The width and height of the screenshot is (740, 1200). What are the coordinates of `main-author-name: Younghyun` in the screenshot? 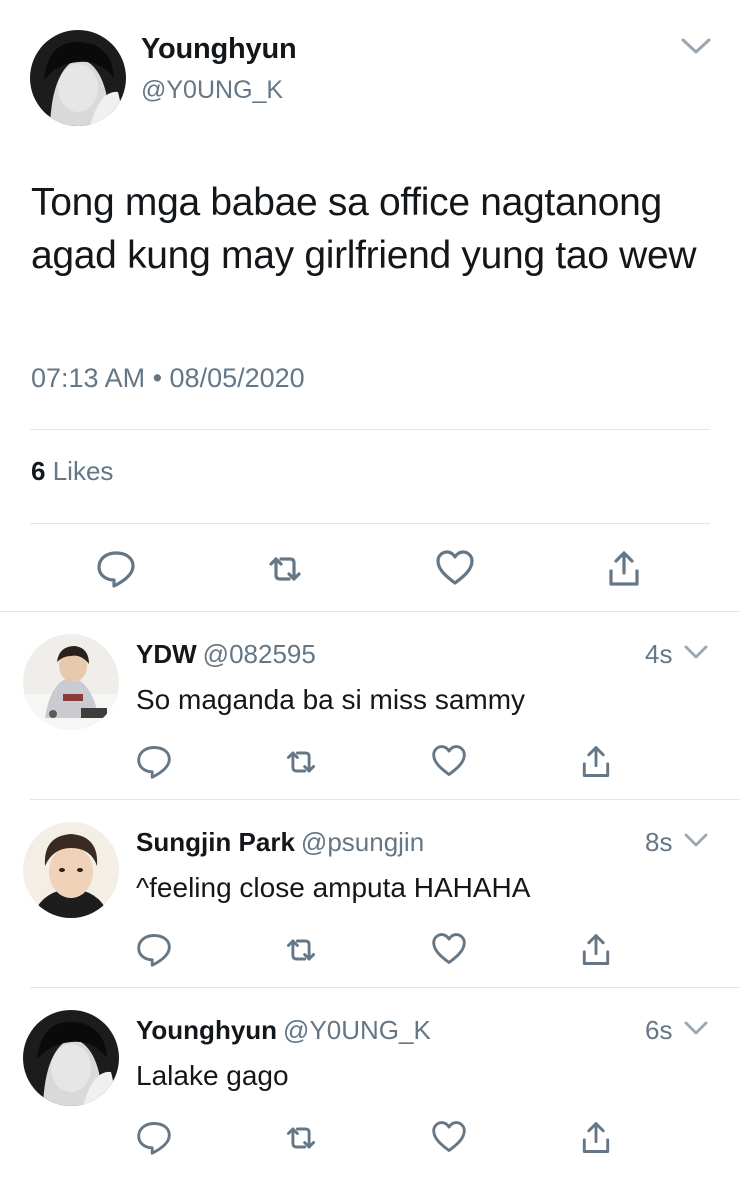 It's located at (219, 49).